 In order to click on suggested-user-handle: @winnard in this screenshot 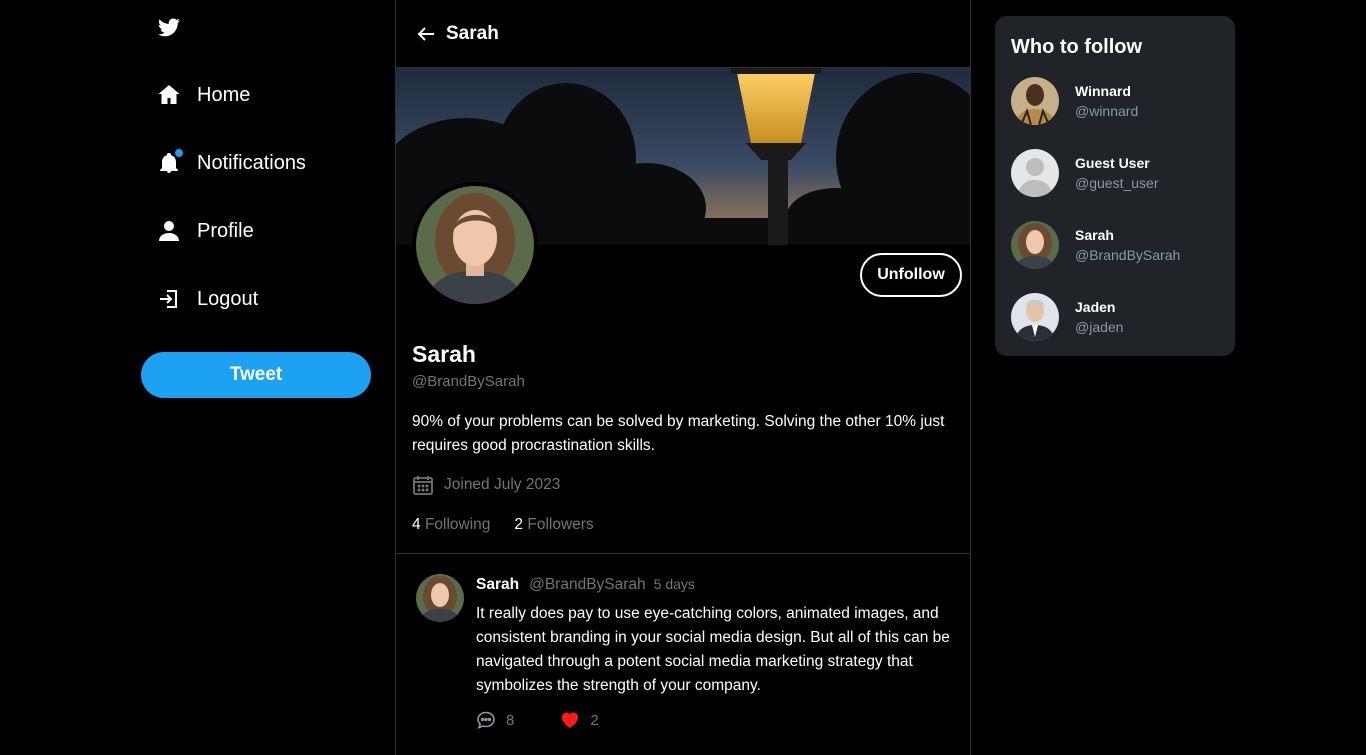, I will do `click(1107, 111)`.